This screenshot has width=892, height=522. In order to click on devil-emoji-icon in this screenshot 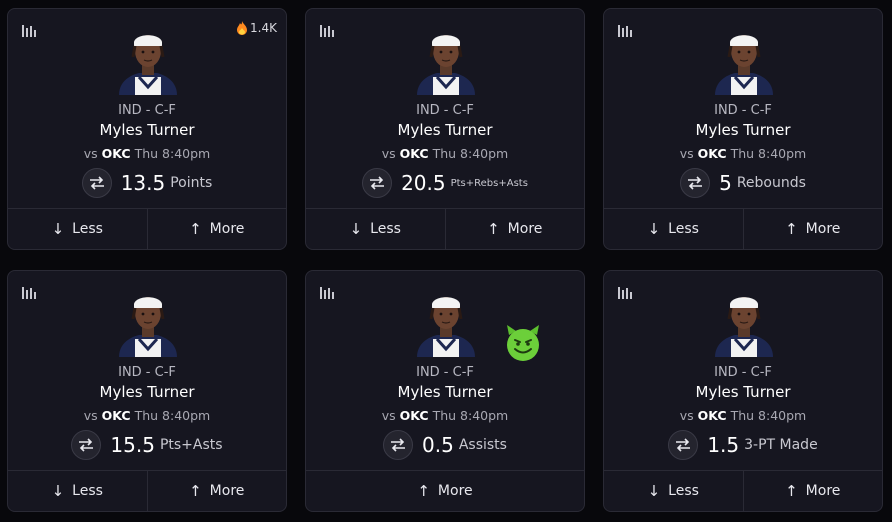, I will do `click(523, 343)`.